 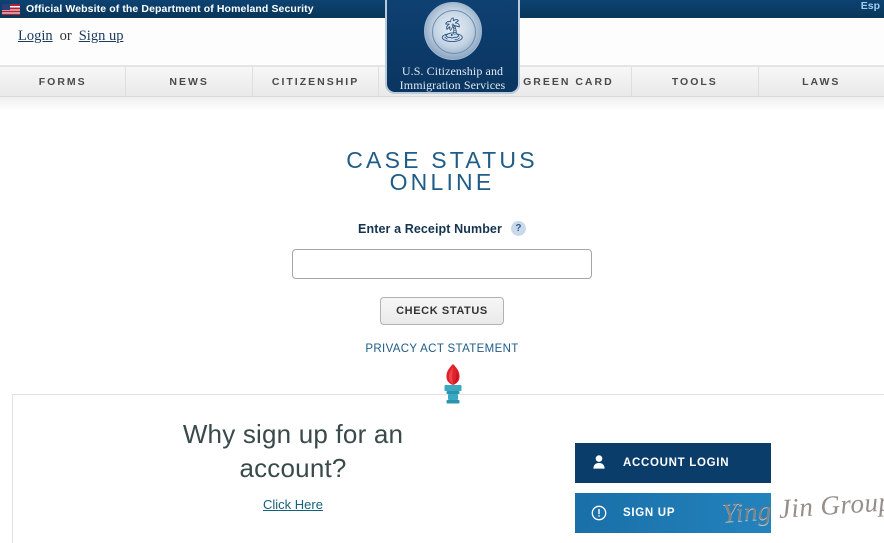 What do you see at coordinates (293, 451) in the screenshot?
I see `why-signup-title: Why sign up for an account?` at bounding box center [293, 451].